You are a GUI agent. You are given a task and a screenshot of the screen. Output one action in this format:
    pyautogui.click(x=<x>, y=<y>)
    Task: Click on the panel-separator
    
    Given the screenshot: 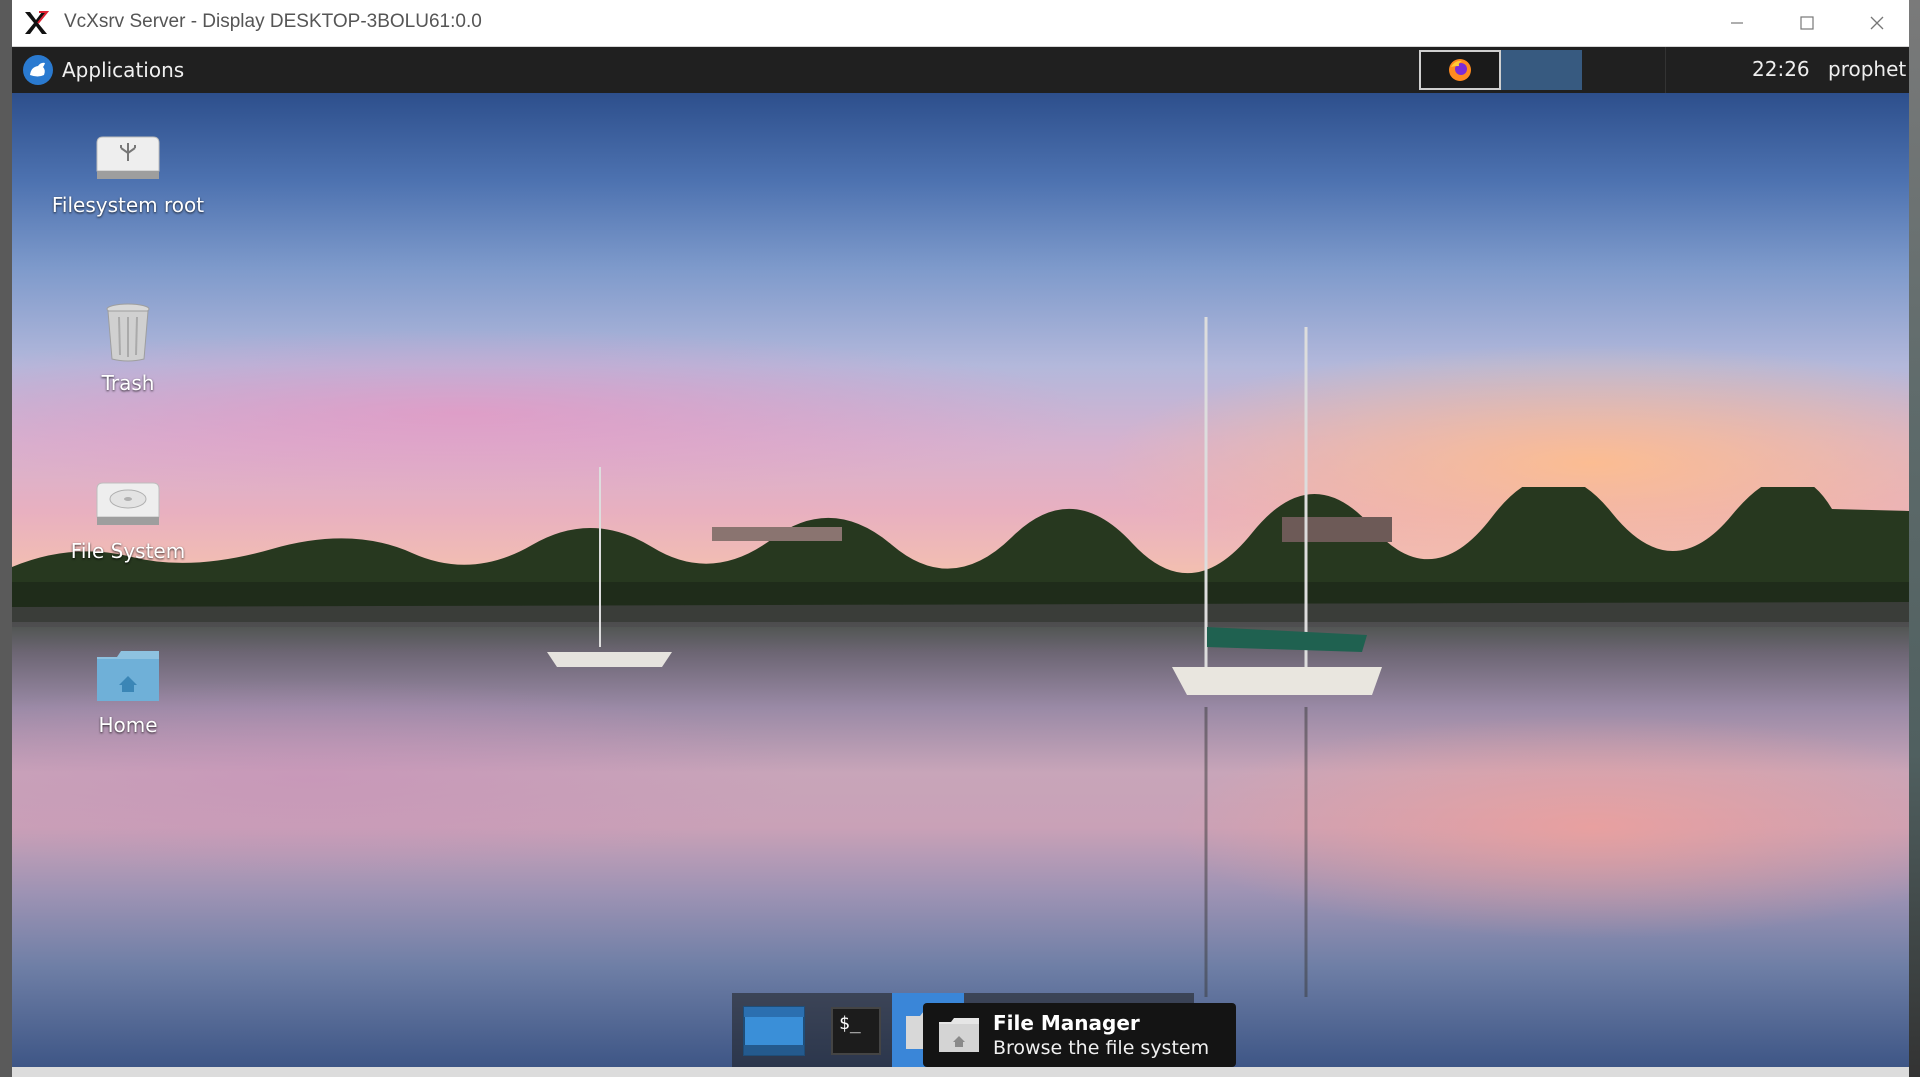 What is the action you would take?
    pyautogui.click(x=1665, y=70)
    